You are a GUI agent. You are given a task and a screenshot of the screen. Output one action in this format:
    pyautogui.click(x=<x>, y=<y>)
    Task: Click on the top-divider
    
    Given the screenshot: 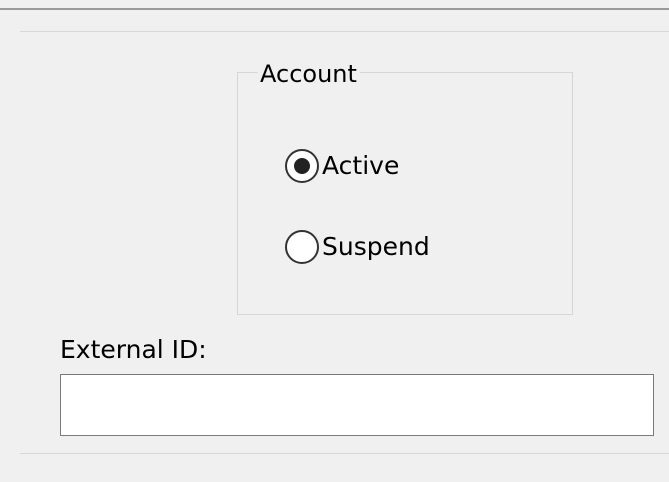 What is the action you would take?
    pyautogui.click(x=344, y=31)
    